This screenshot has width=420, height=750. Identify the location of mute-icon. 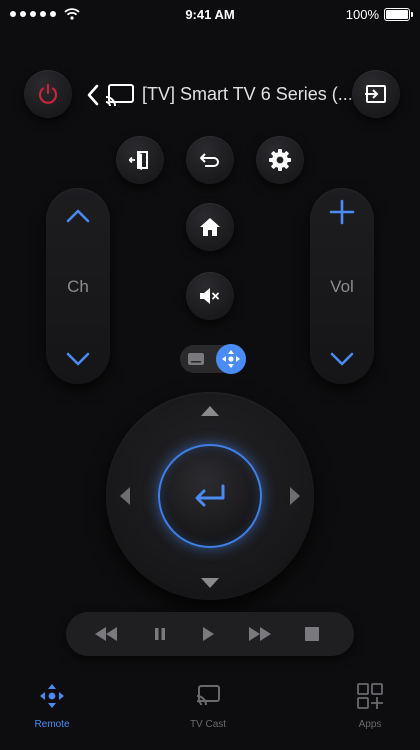
(209, 296).